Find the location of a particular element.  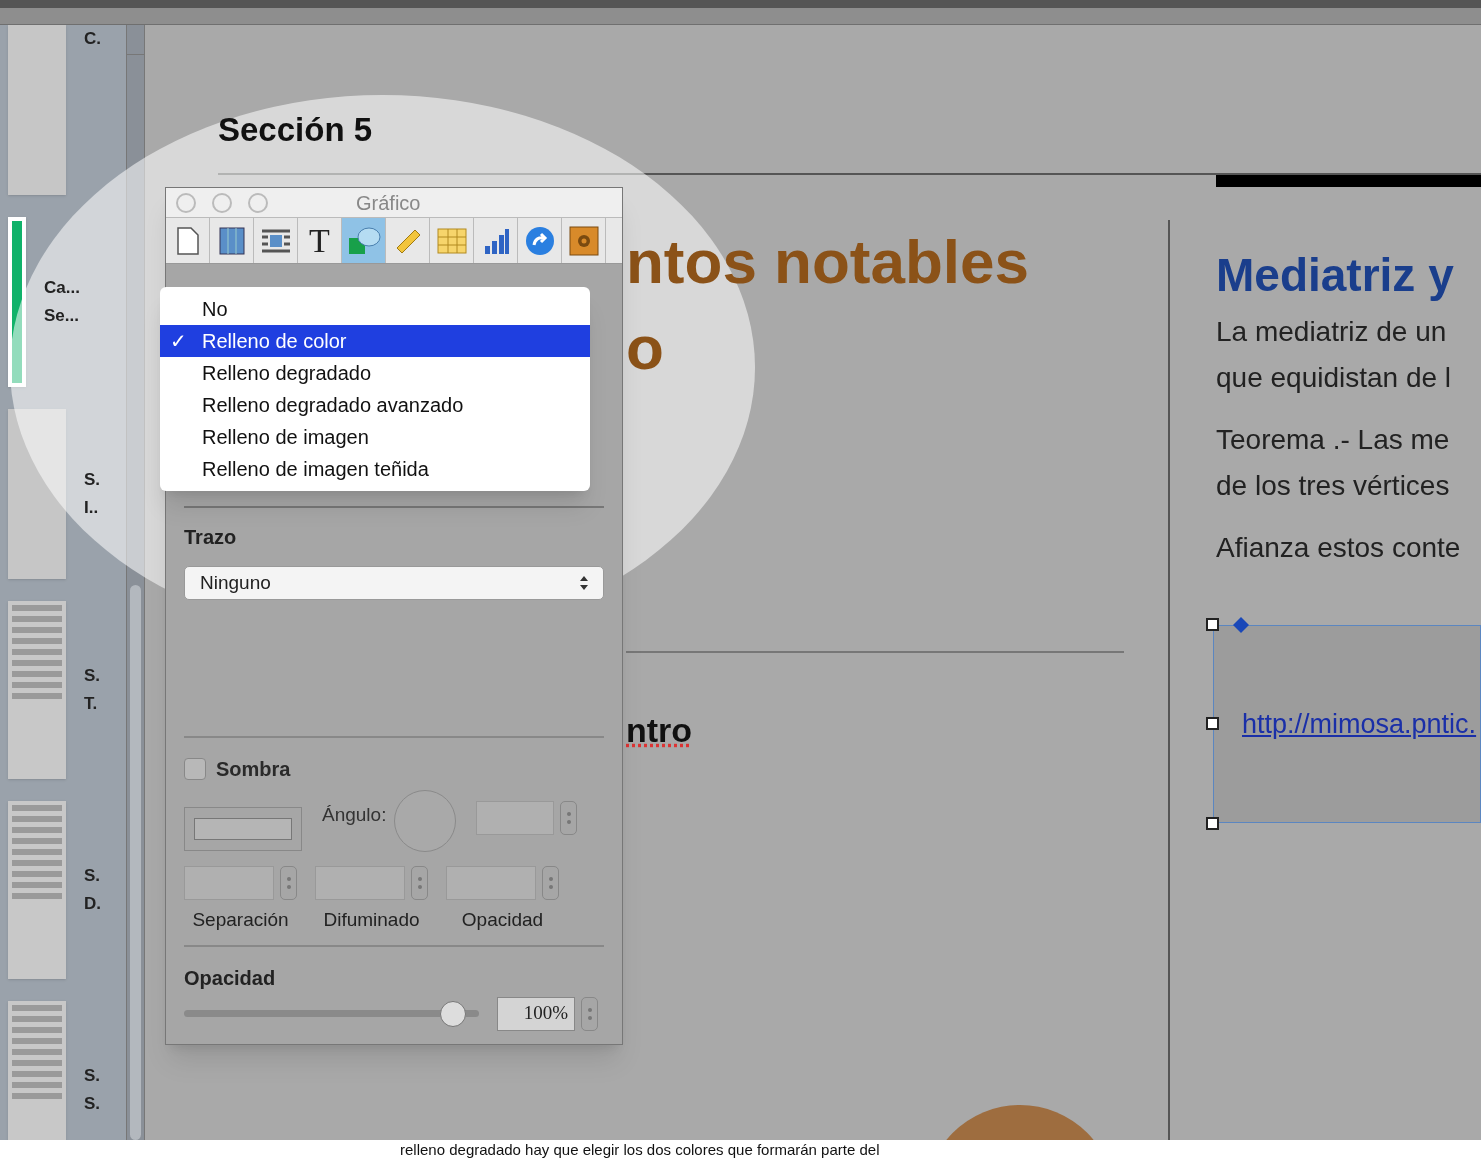

gear-icon is located at coordinates (583, 240).